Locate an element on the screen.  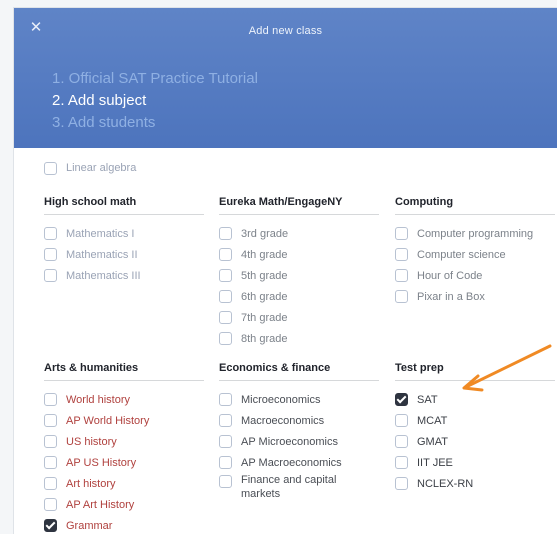
subject-checkbox-7th-grade: 7th grade is located at coordinates (304, 317).